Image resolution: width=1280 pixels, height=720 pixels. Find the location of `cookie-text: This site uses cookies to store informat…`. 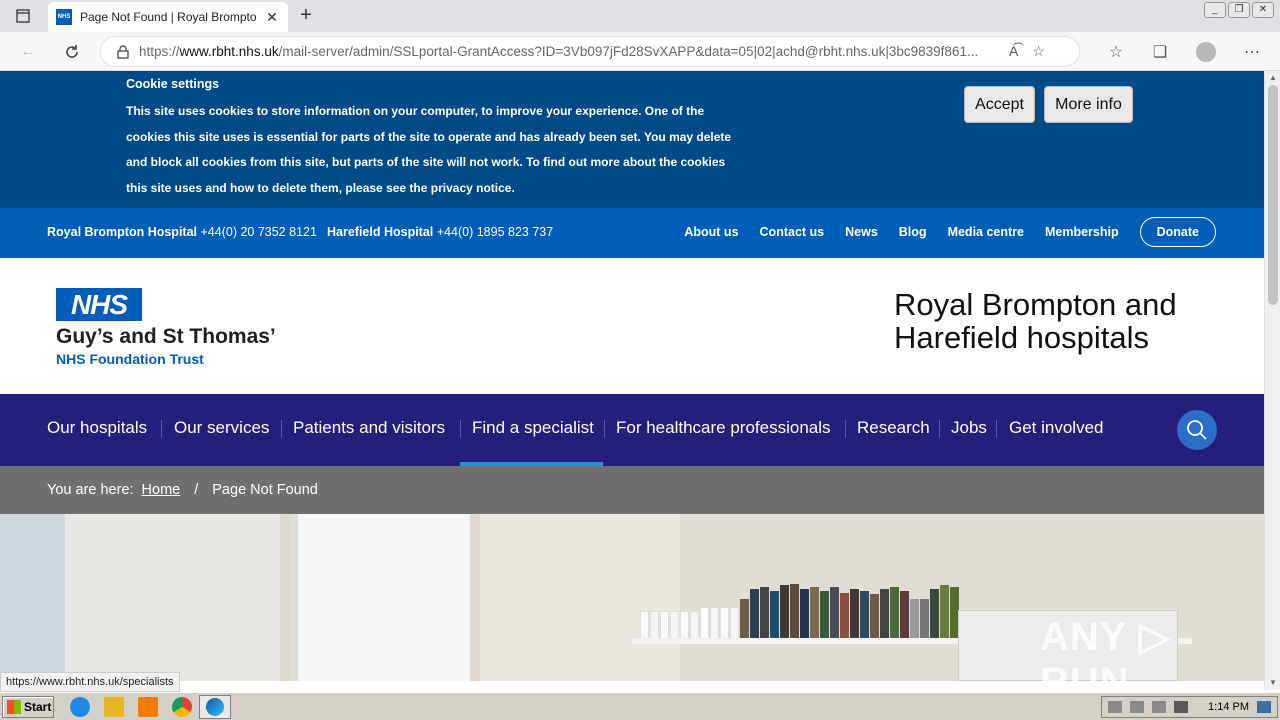

cookie-text: This site uses cookies to store informat… is located at coordinates (429, 149).